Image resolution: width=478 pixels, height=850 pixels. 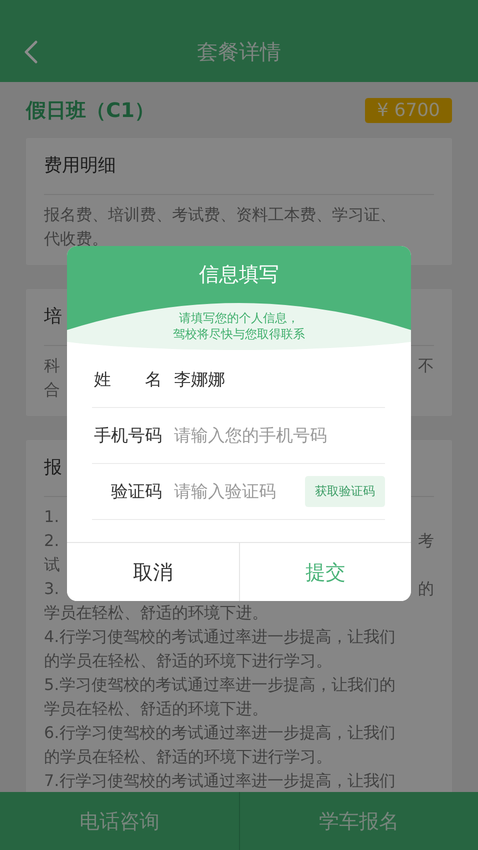 I want to click on dialog-subtitle: 驾校将尽快与您取得联系, so click(x=239, y=334).